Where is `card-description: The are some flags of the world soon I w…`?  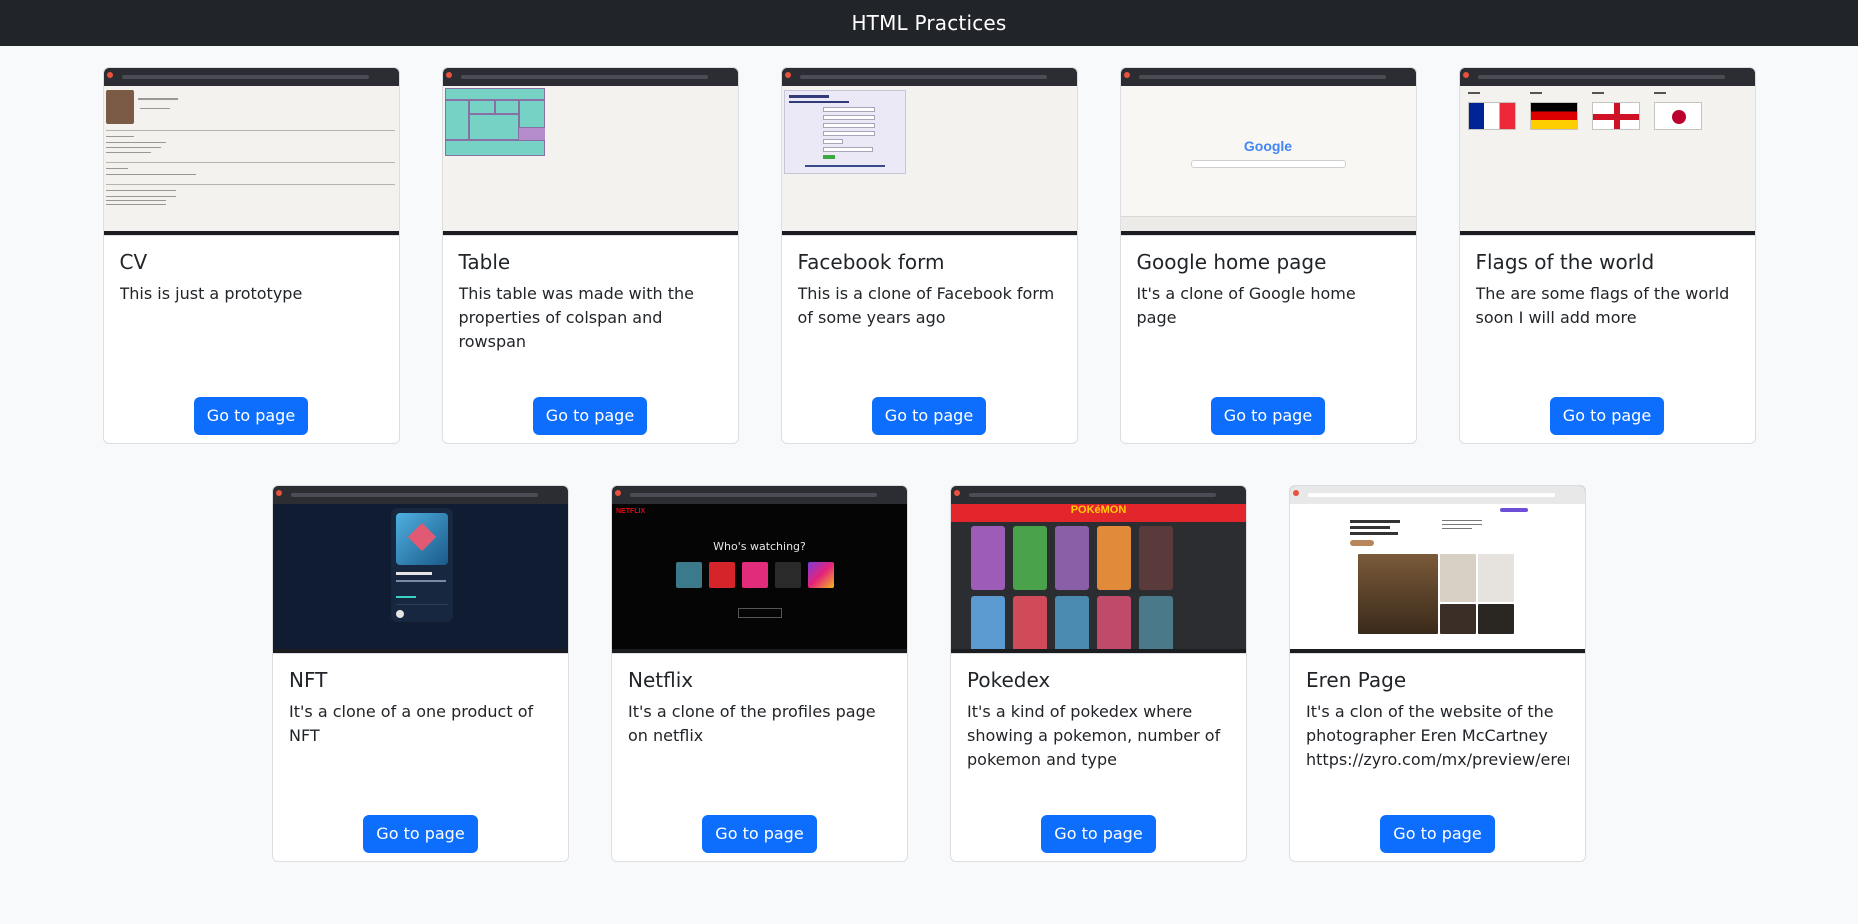 card-description: The are some flags of the world soon I w… is located at coordinates (1602, 305).